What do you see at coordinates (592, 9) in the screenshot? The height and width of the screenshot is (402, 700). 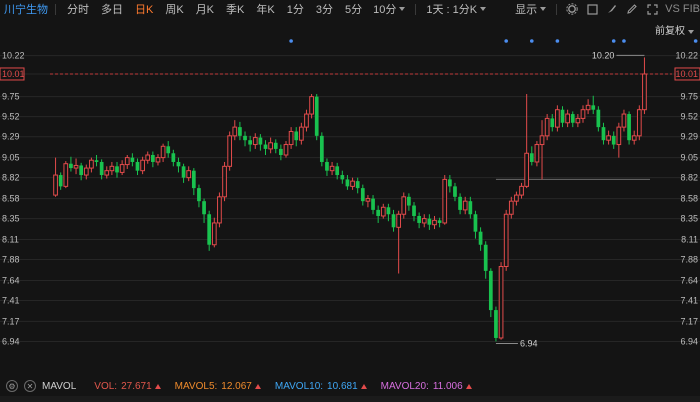 I see `checkbox-icon` at bounding box center [592, 9].